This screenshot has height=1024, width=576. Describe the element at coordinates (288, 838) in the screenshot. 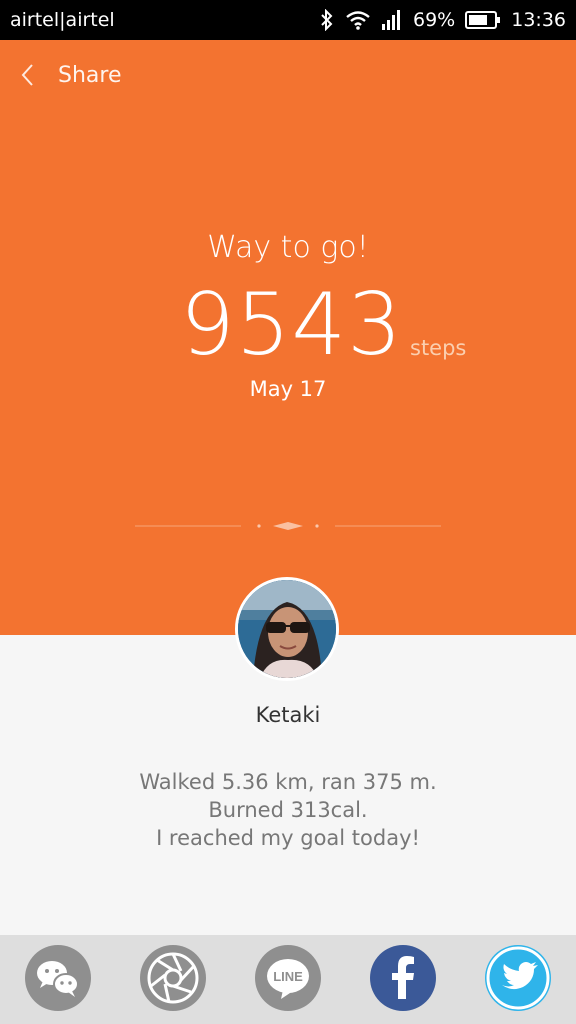

I see `summary-line-goal: I reached my goal today!` at that location.